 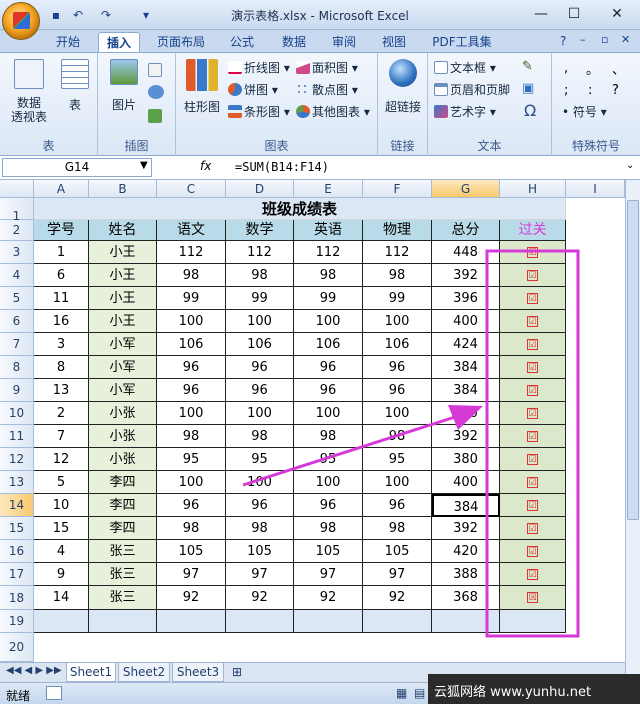 What do you see at coordinates (617, 14) in the screenshot?
I see `close-button: ✕` at bounding box center [617, 14].